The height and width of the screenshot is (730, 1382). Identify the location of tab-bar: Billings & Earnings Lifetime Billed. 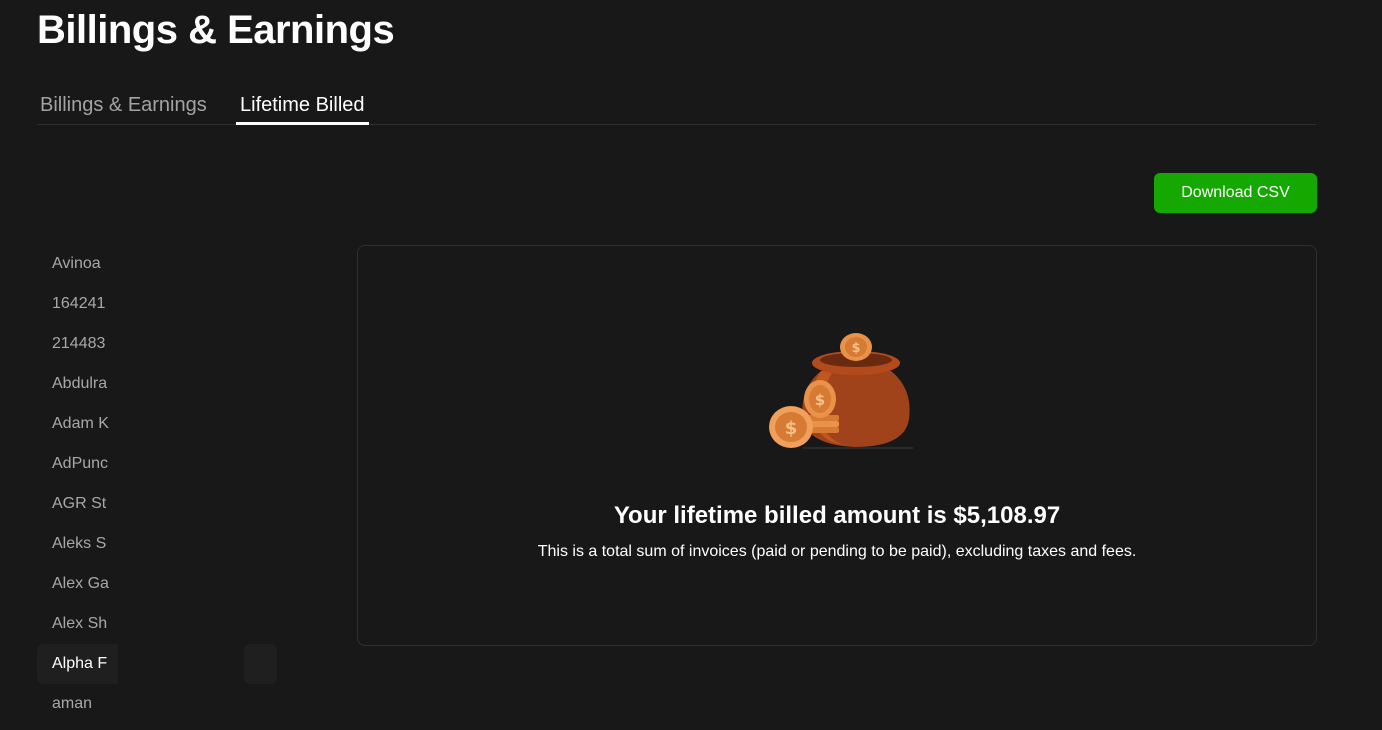
(676, 105).